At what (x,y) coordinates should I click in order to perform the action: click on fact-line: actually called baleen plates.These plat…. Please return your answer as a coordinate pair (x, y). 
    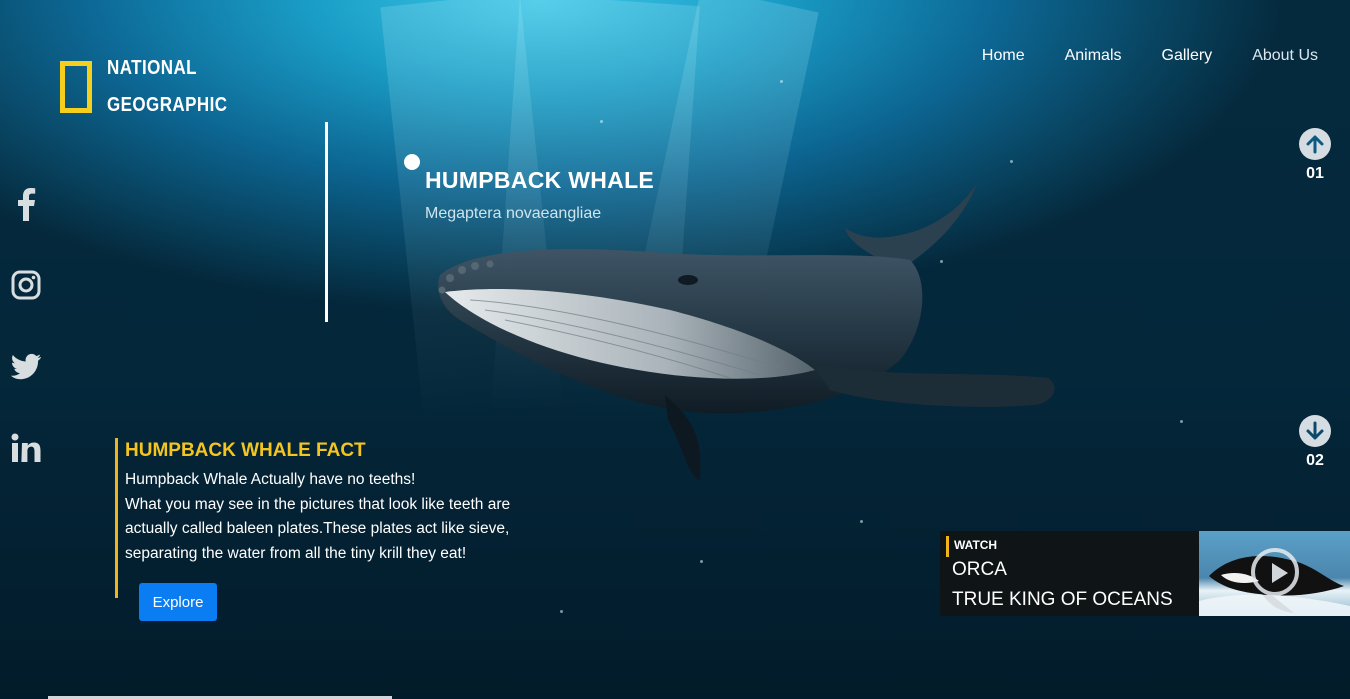
    Looking at the image, I should click on (317, 528).